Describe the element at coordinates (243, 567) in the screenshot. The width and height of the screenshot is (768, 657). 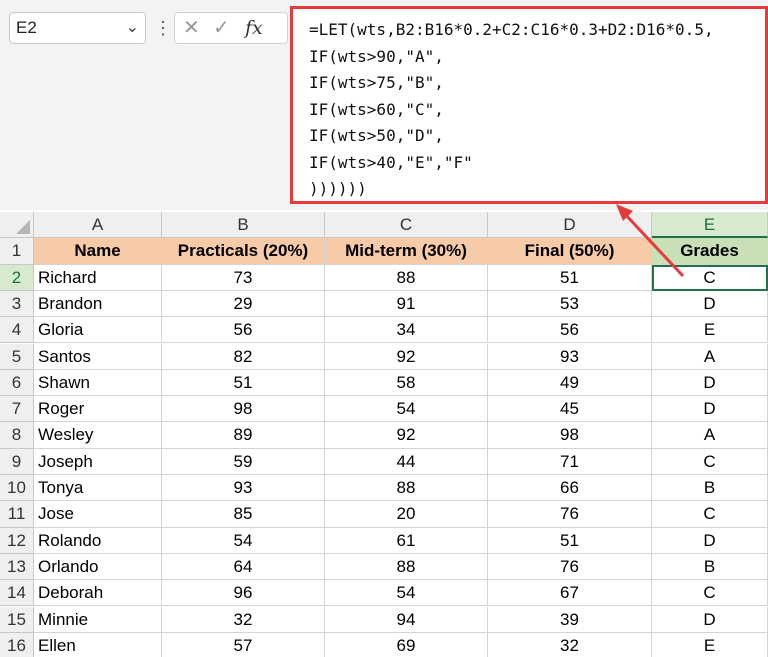
I see `score-cell: 64` at that location.